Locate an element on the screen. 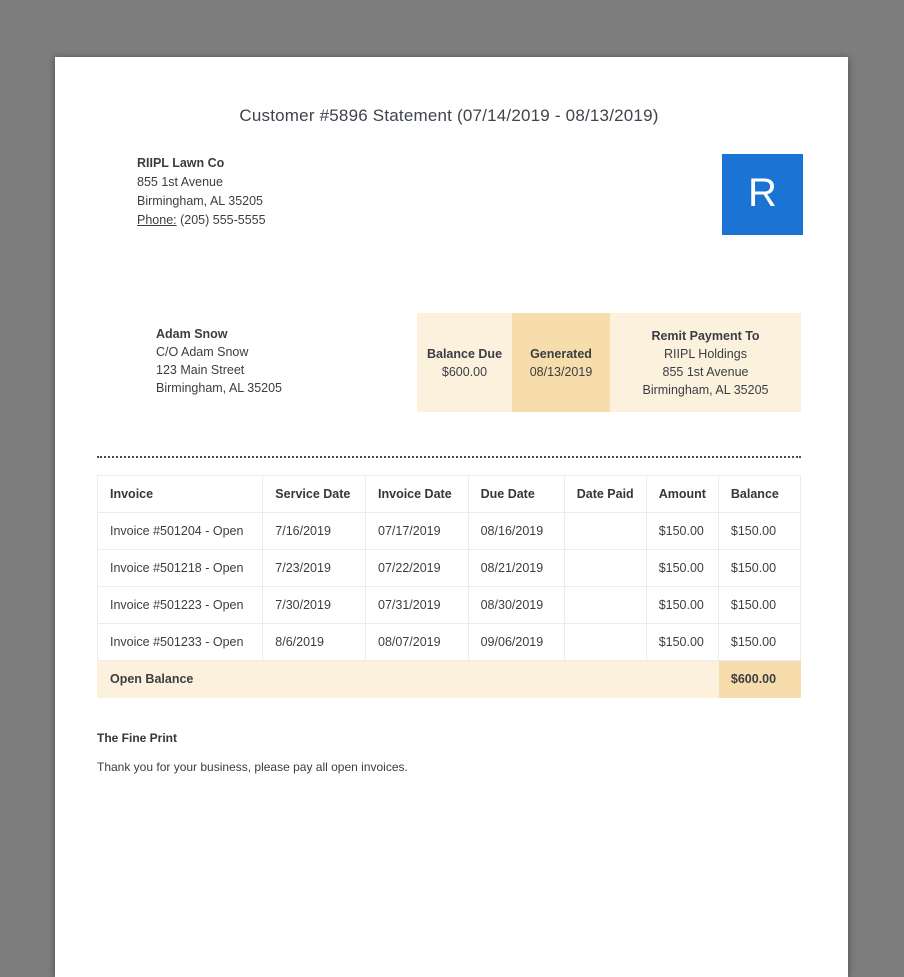  invoice-cell: Invoice #501223 - Open is located at coordinates (180, 605).